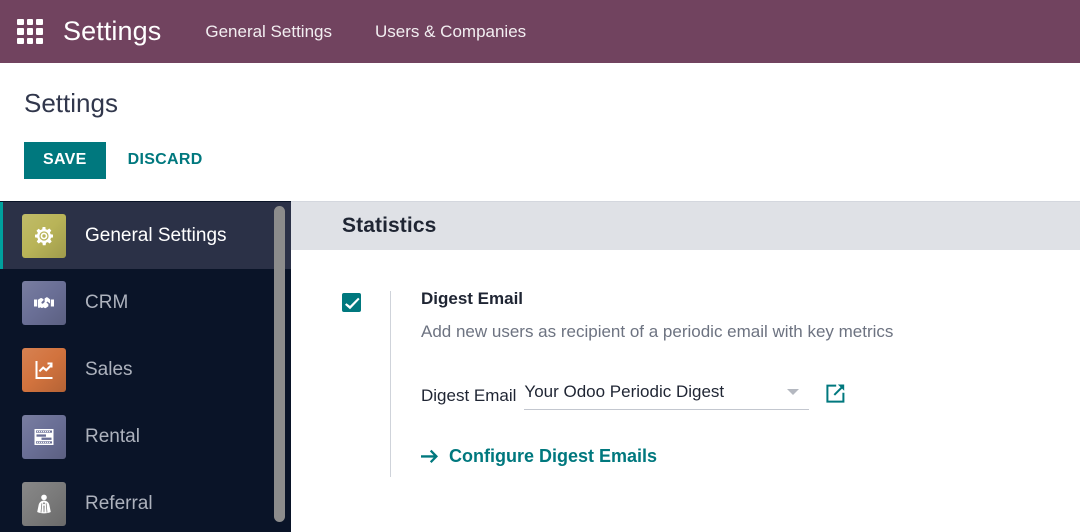  I want to click on sidebar-item-label: General Settings, so click(156, 235).